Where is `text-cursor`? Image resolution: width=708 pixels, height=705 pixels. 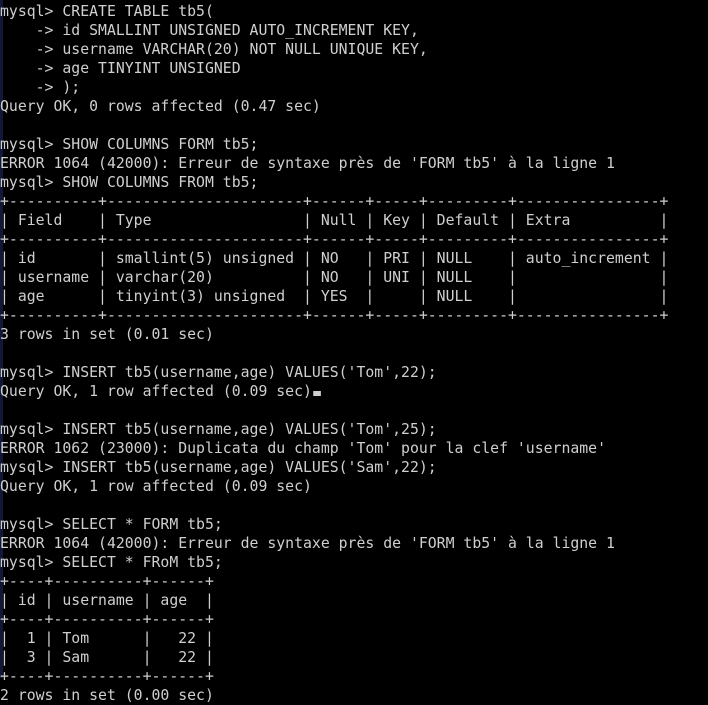
text-cursor is located at coordinates (316, 393).